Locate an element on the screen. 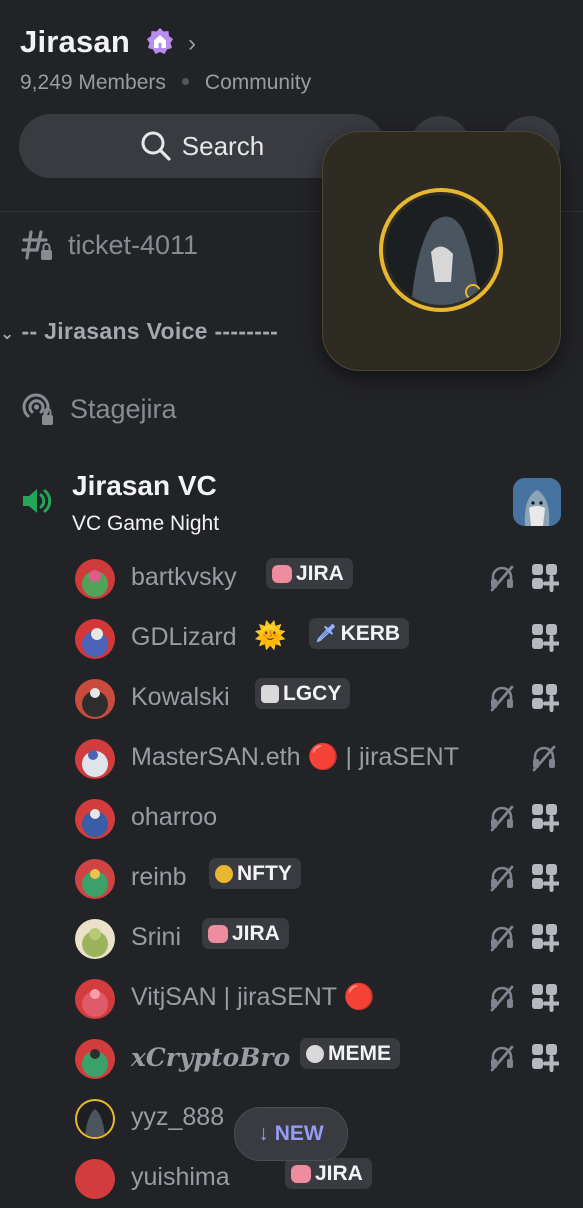 The width and height of the screenshot is (583, 1208). username: reinb is located at coordinates (159, 877).